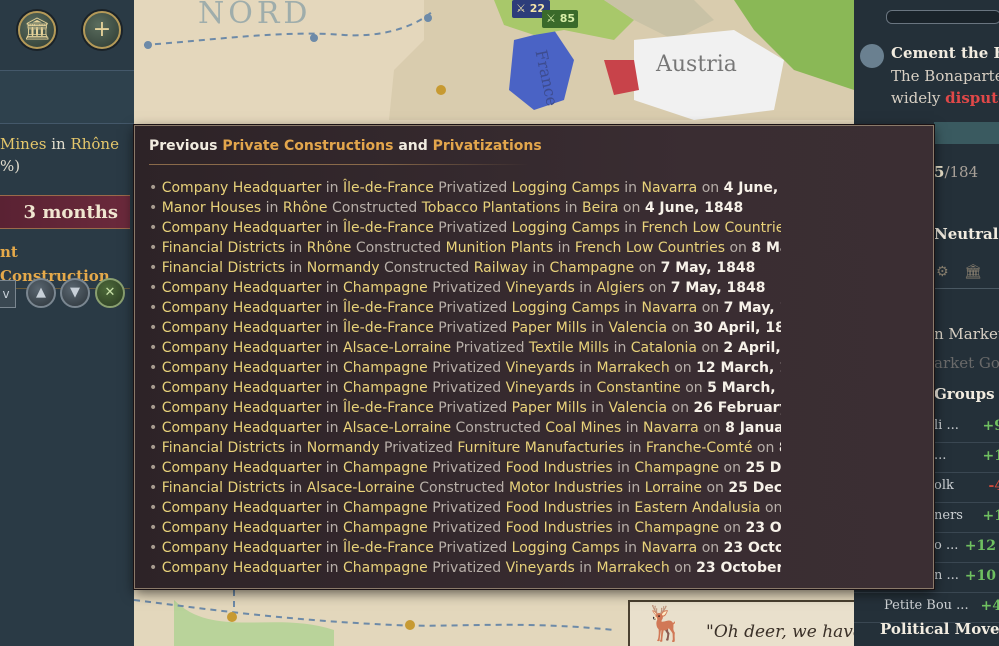 Image resolution: width=999 pixels, height=646 pixels. Describe the element at coordinates (966, 133) in the screenshot. I see `status-strip` at that location.